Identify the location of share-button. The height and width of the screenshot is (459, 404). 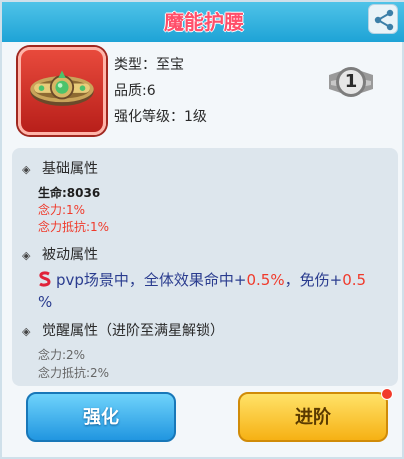
(383, 19).